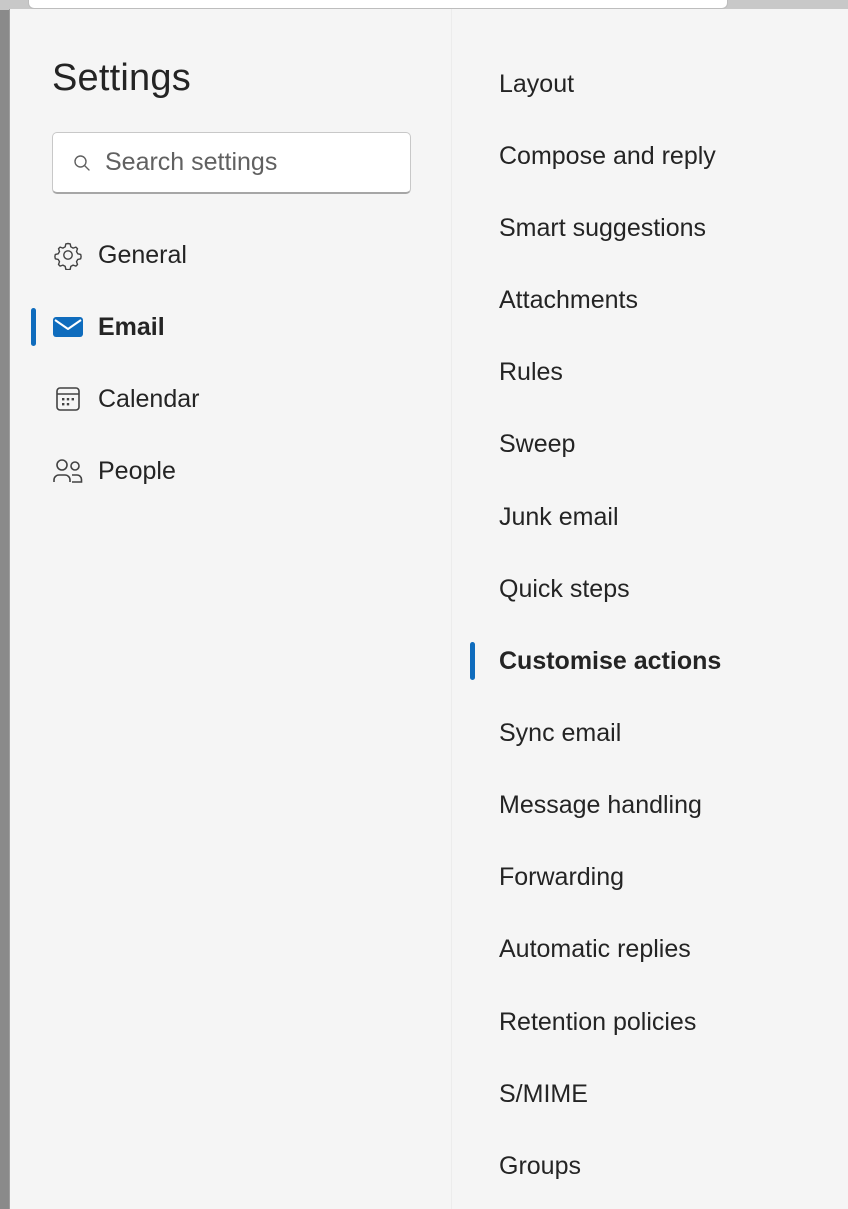 This screenshot has height=1209, width=848. What do you see at coordinates (664, 517) in the screenshot?
I see `section-junk-email: Junk email` at bounding box center [664, 517].